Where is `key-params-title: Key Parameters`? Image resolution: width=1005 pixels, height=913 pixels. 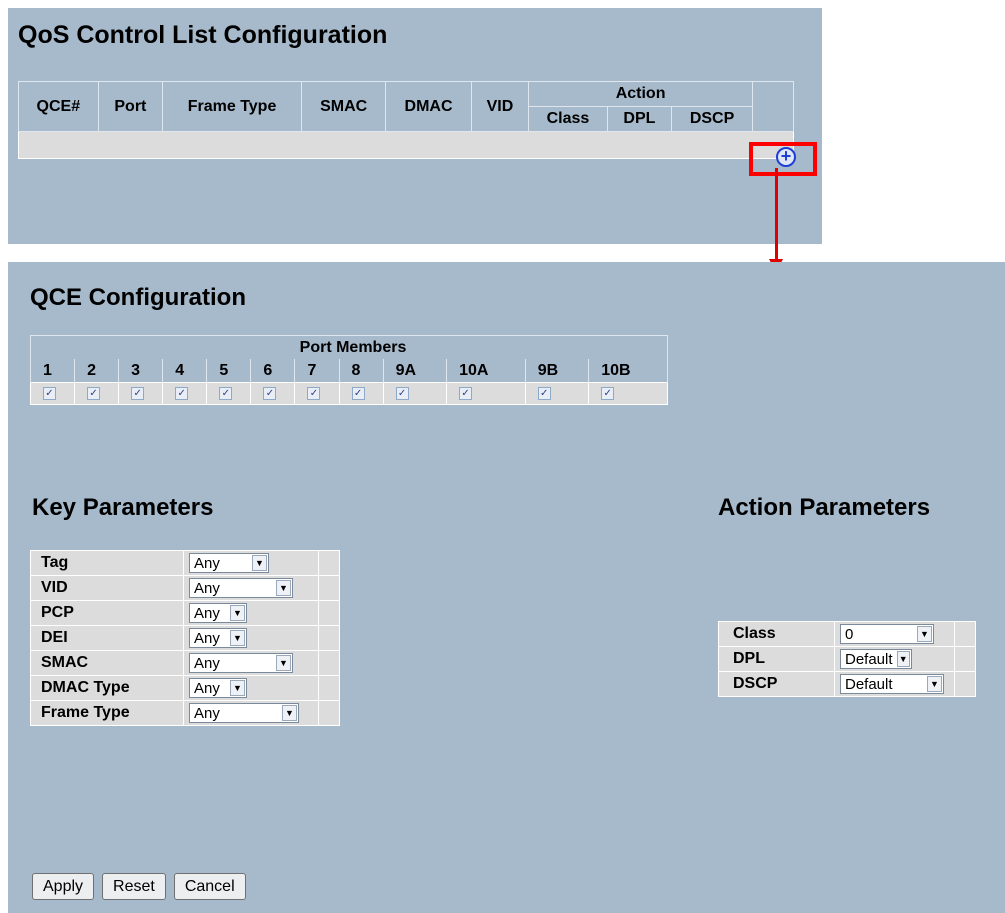
key-params-title: Key Parameters is located at coordinates (123, 507).